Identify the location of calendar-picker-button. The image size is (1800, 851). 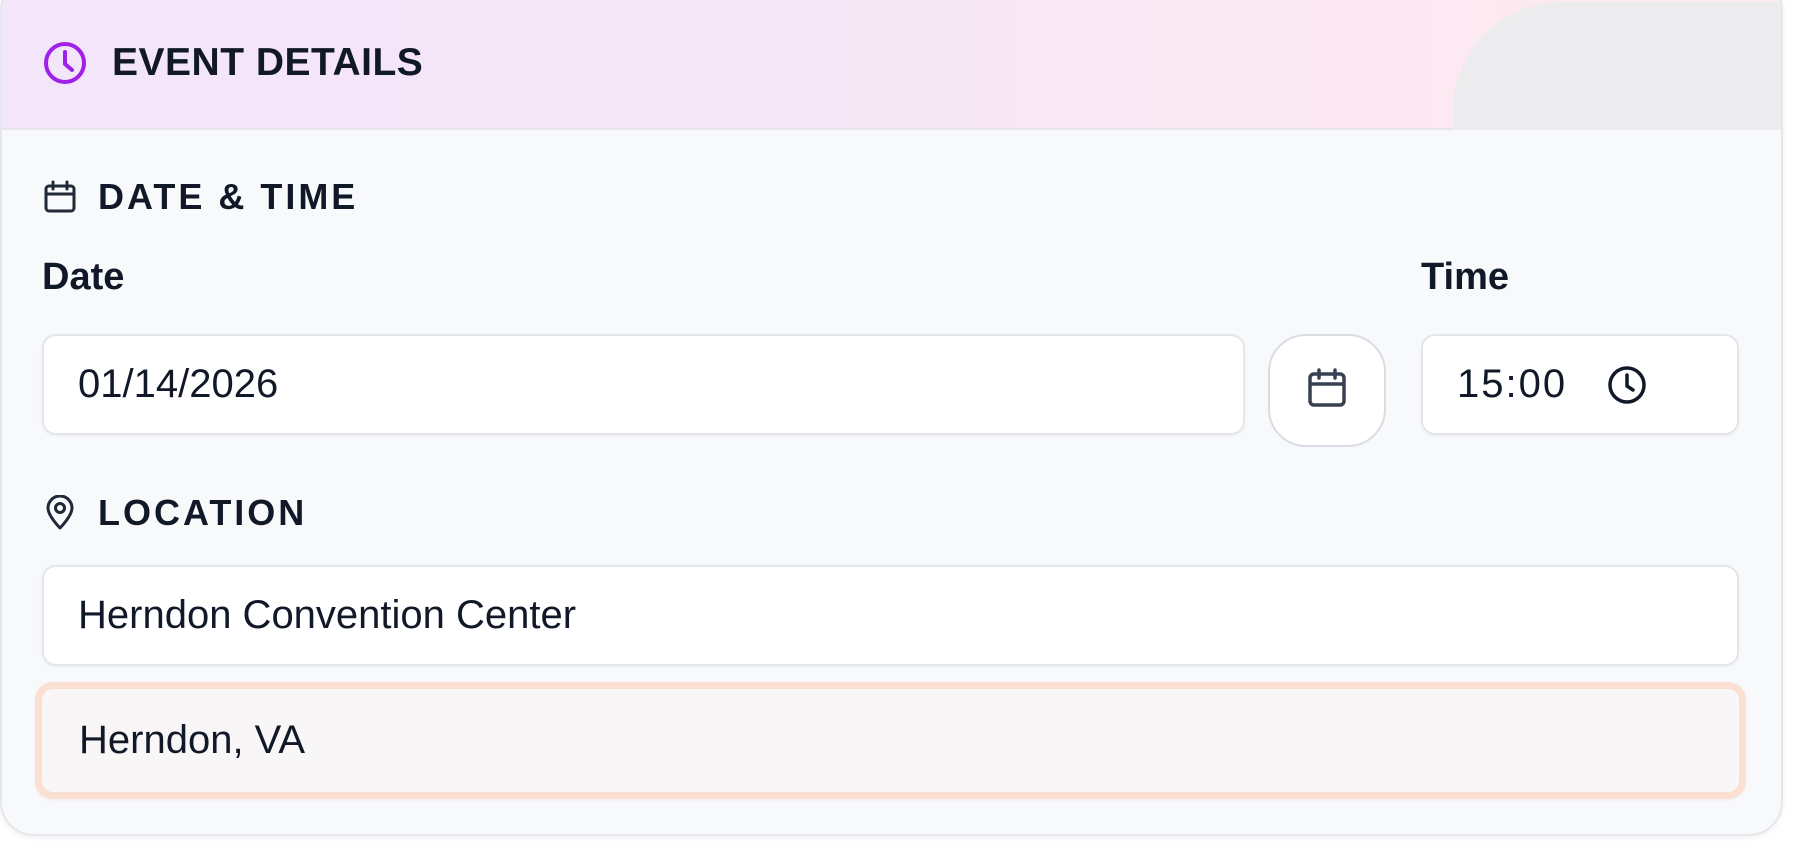
(1327, 390).